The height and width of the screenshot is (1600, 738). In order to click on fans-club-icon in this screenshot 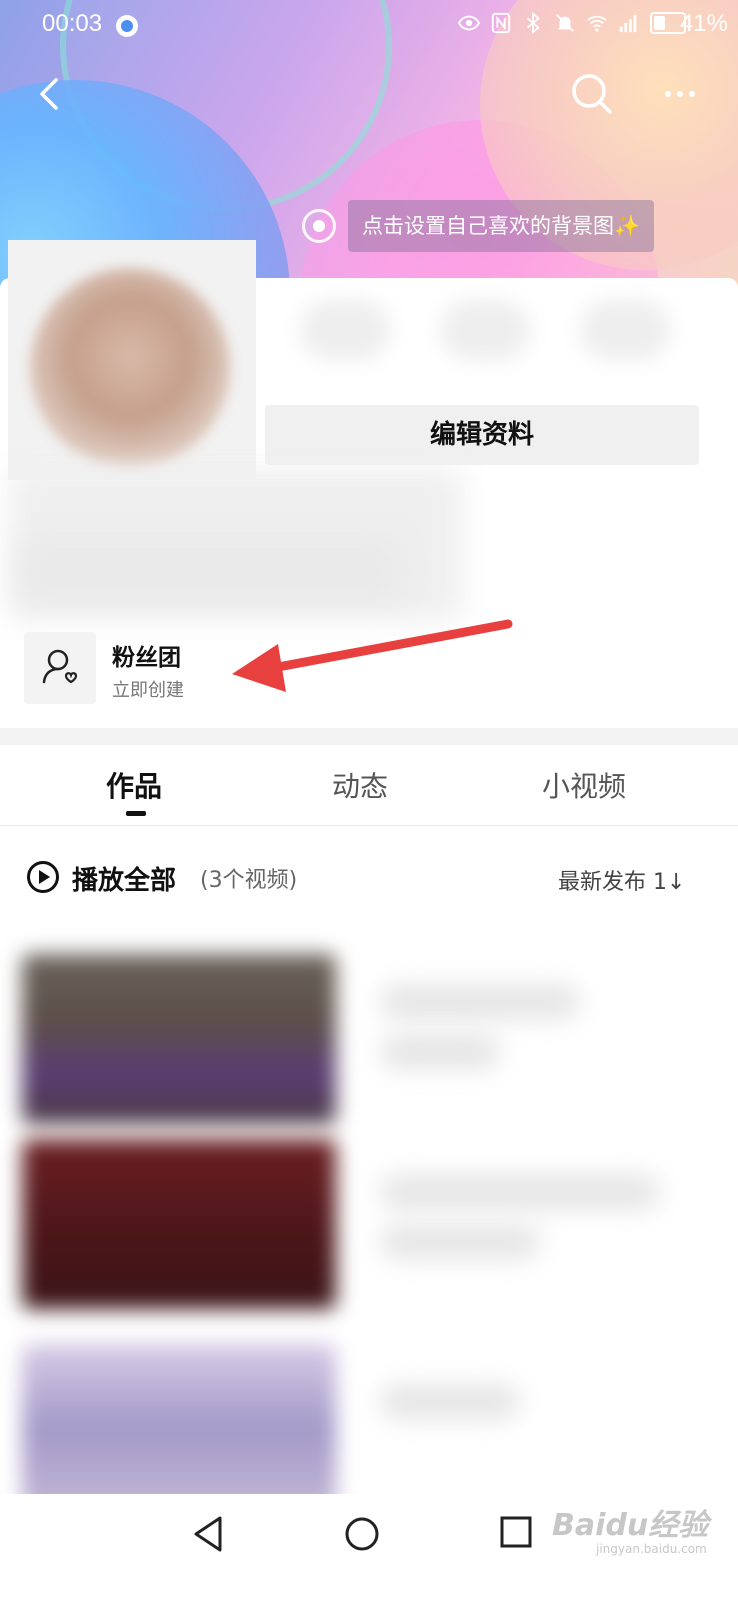, I will do `click(60, 666)`.